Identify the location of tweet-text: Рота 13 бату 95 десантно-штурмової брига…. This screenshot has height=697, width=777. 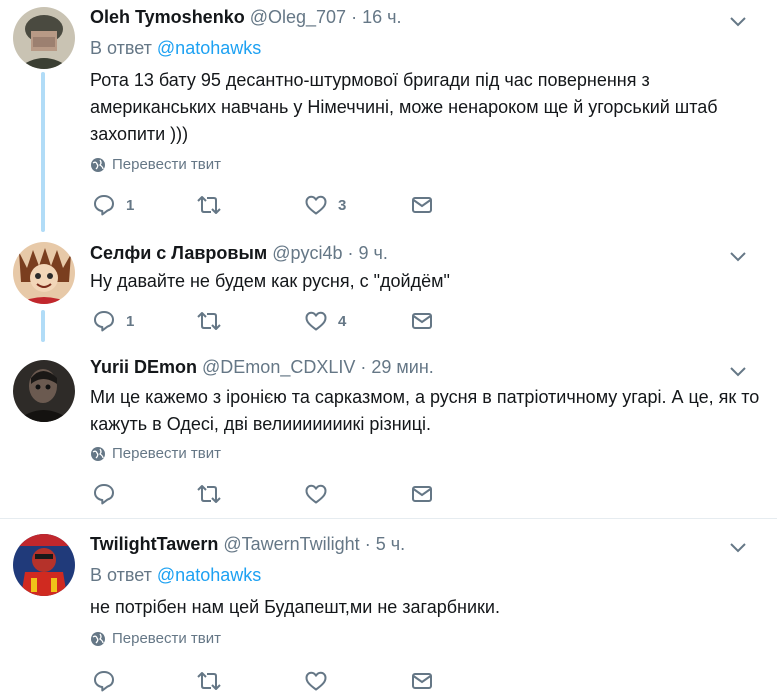
(404, 107).